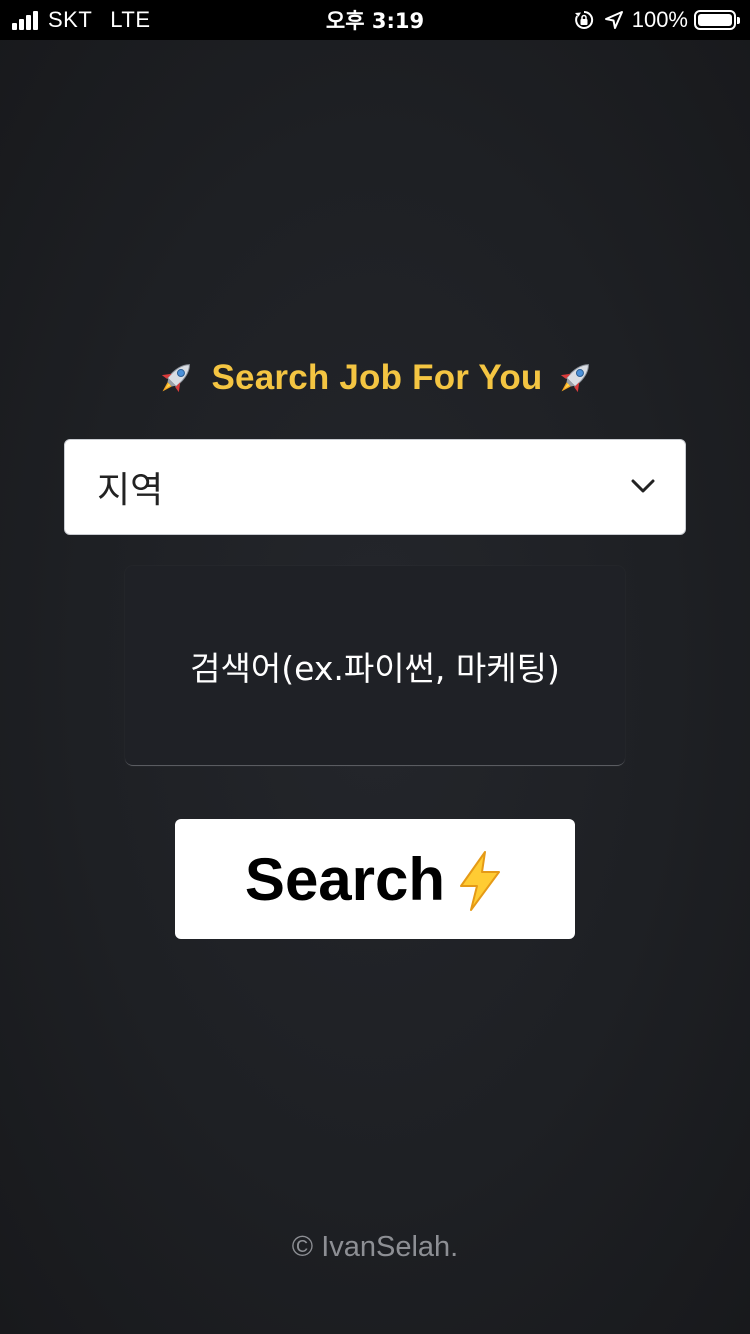  Describe the element at coordinates (375, 20) in the screenshot. I see `status-bar: SKT LTE 오후 3:19 100%` at that location.